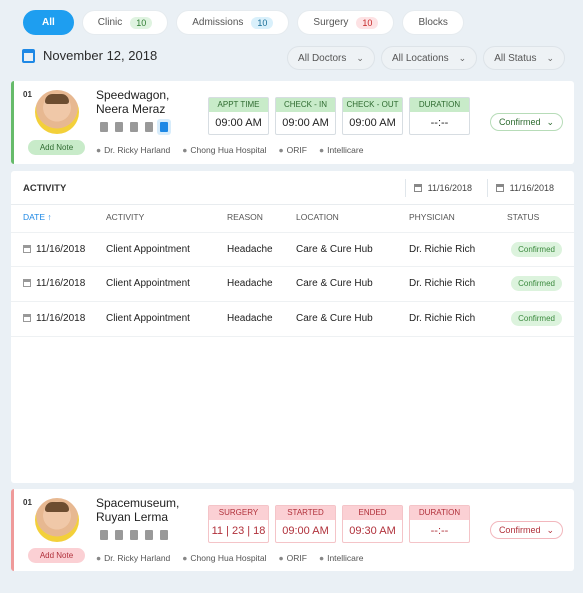  Describe the element at coordinates (37, 217) in the screenshot. I see `column-date: DATE ↑` at that location.